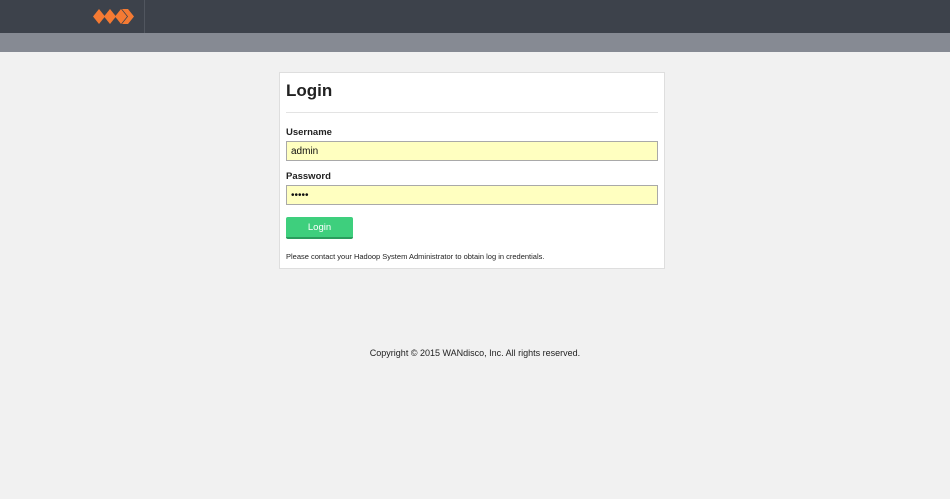 This screenshot has height=499, width=950. What do you see at coordinates (309, 132) in the screenshot?
I see `username-label: Username` at bounding box center [309, 132].